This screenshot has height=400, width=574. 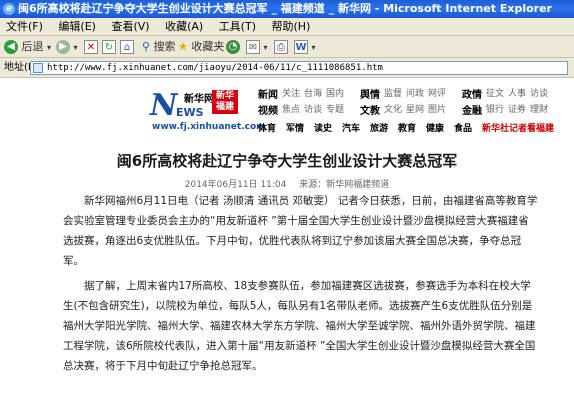 I want to click on home-icon: ⌂, so click(x=127, y=47).